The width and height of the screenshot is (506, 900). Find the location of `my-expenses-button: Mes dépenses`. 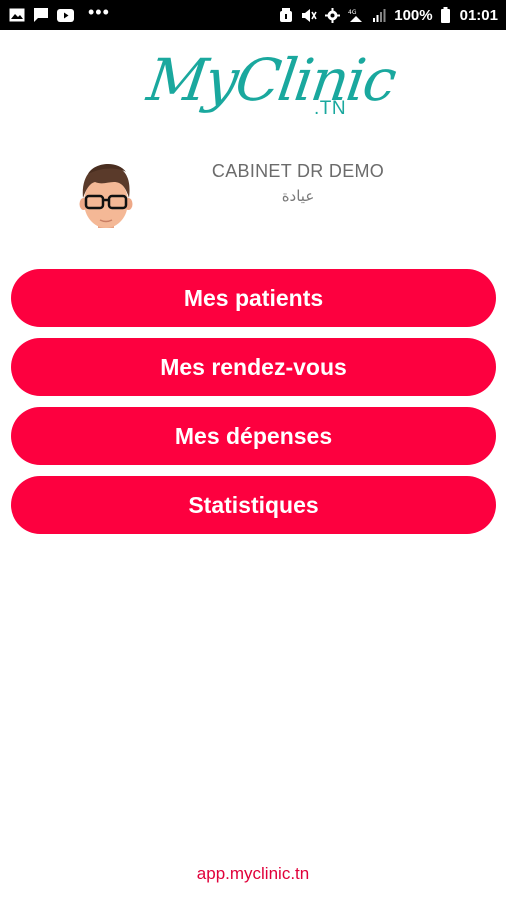

my-expenses-button: Mes dépenses is located at coordinates (253, 436).